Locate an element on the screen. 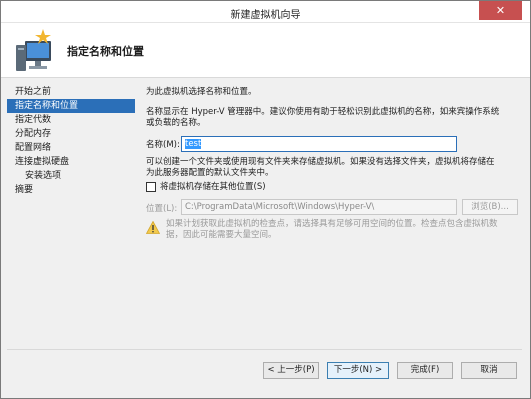 Image resolution: width=531 pixels, height=399 pixels. title-bar: 新建虚拟机向导 ✕ is located at coordinates (265, 12).